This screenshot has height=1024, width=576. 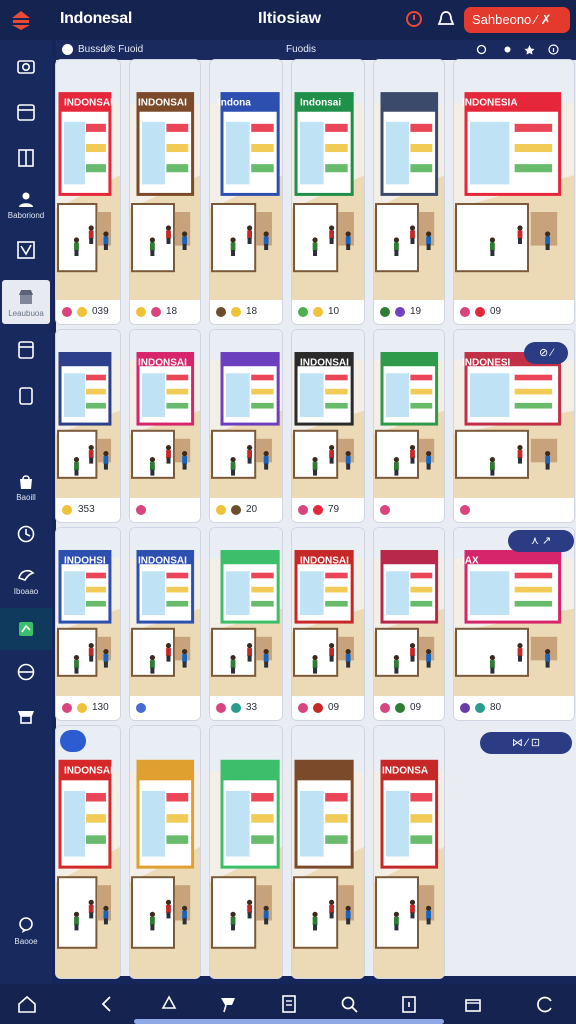 What do you see at coordinates (328, 624) in the screenshot?
I see `store-card: INDONSAI 09` at bounding box center [328, 624].